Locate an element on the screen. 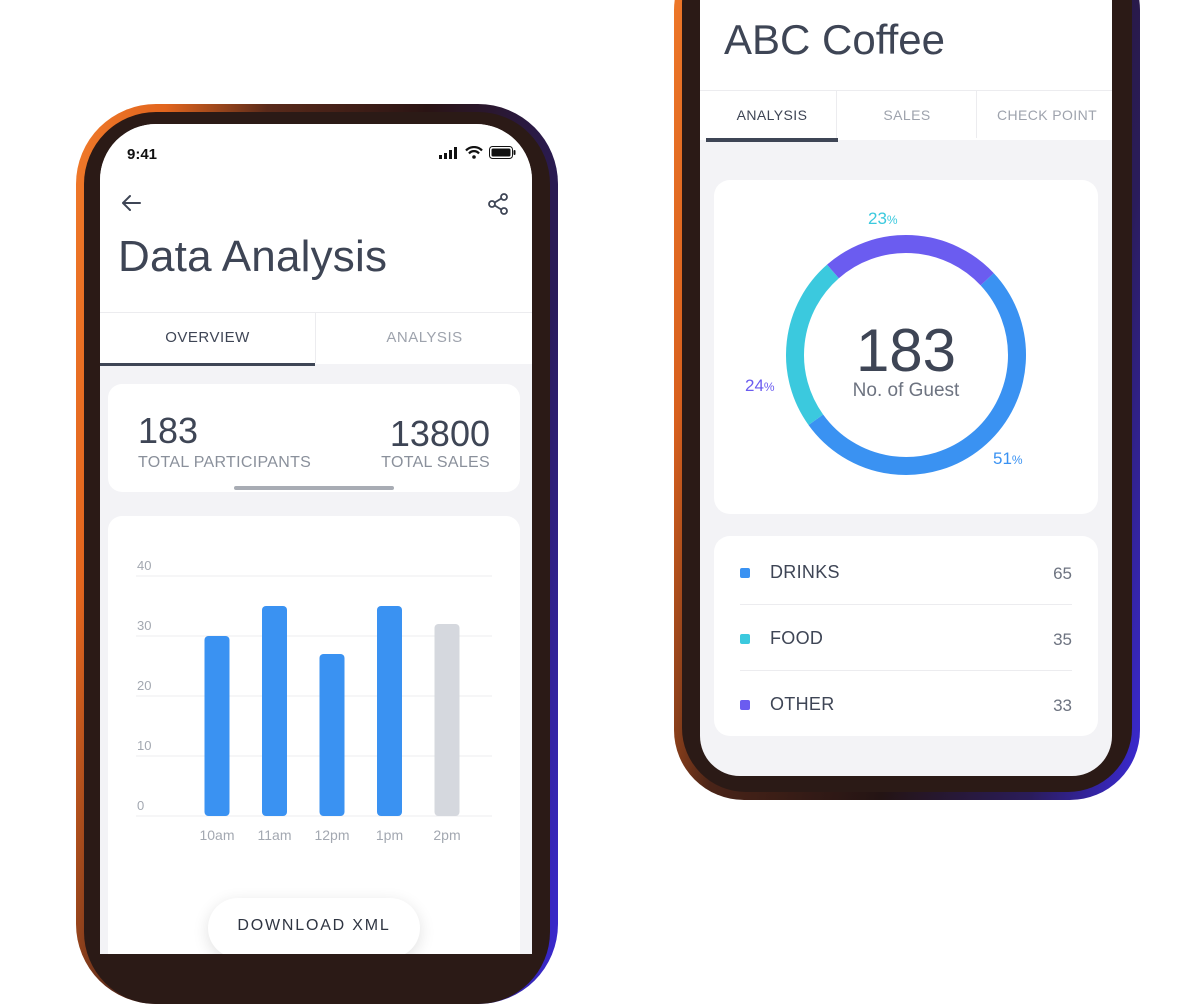 Image resolution: width=1194 pixels, height=1004 pixels. legend-value: 35 is located at coordinates (1062, 639).